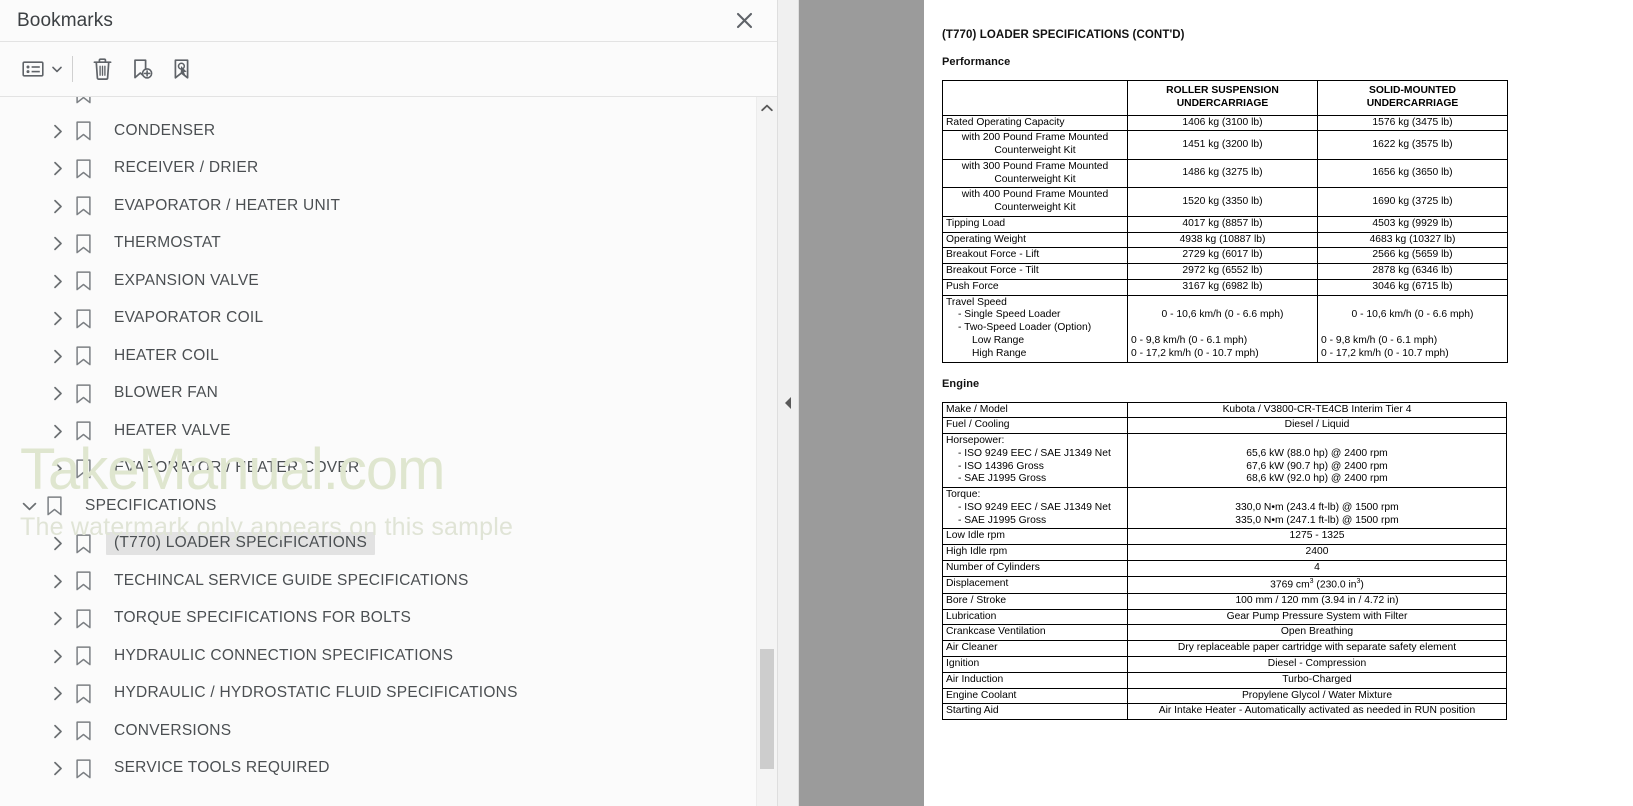 Image resolution: width=1633 pixels, height=806 pixels. Describe the element at coordinates (151, 505) in the screenshot. I see `bookmark-label: SPECIFICATIONS` at that location.